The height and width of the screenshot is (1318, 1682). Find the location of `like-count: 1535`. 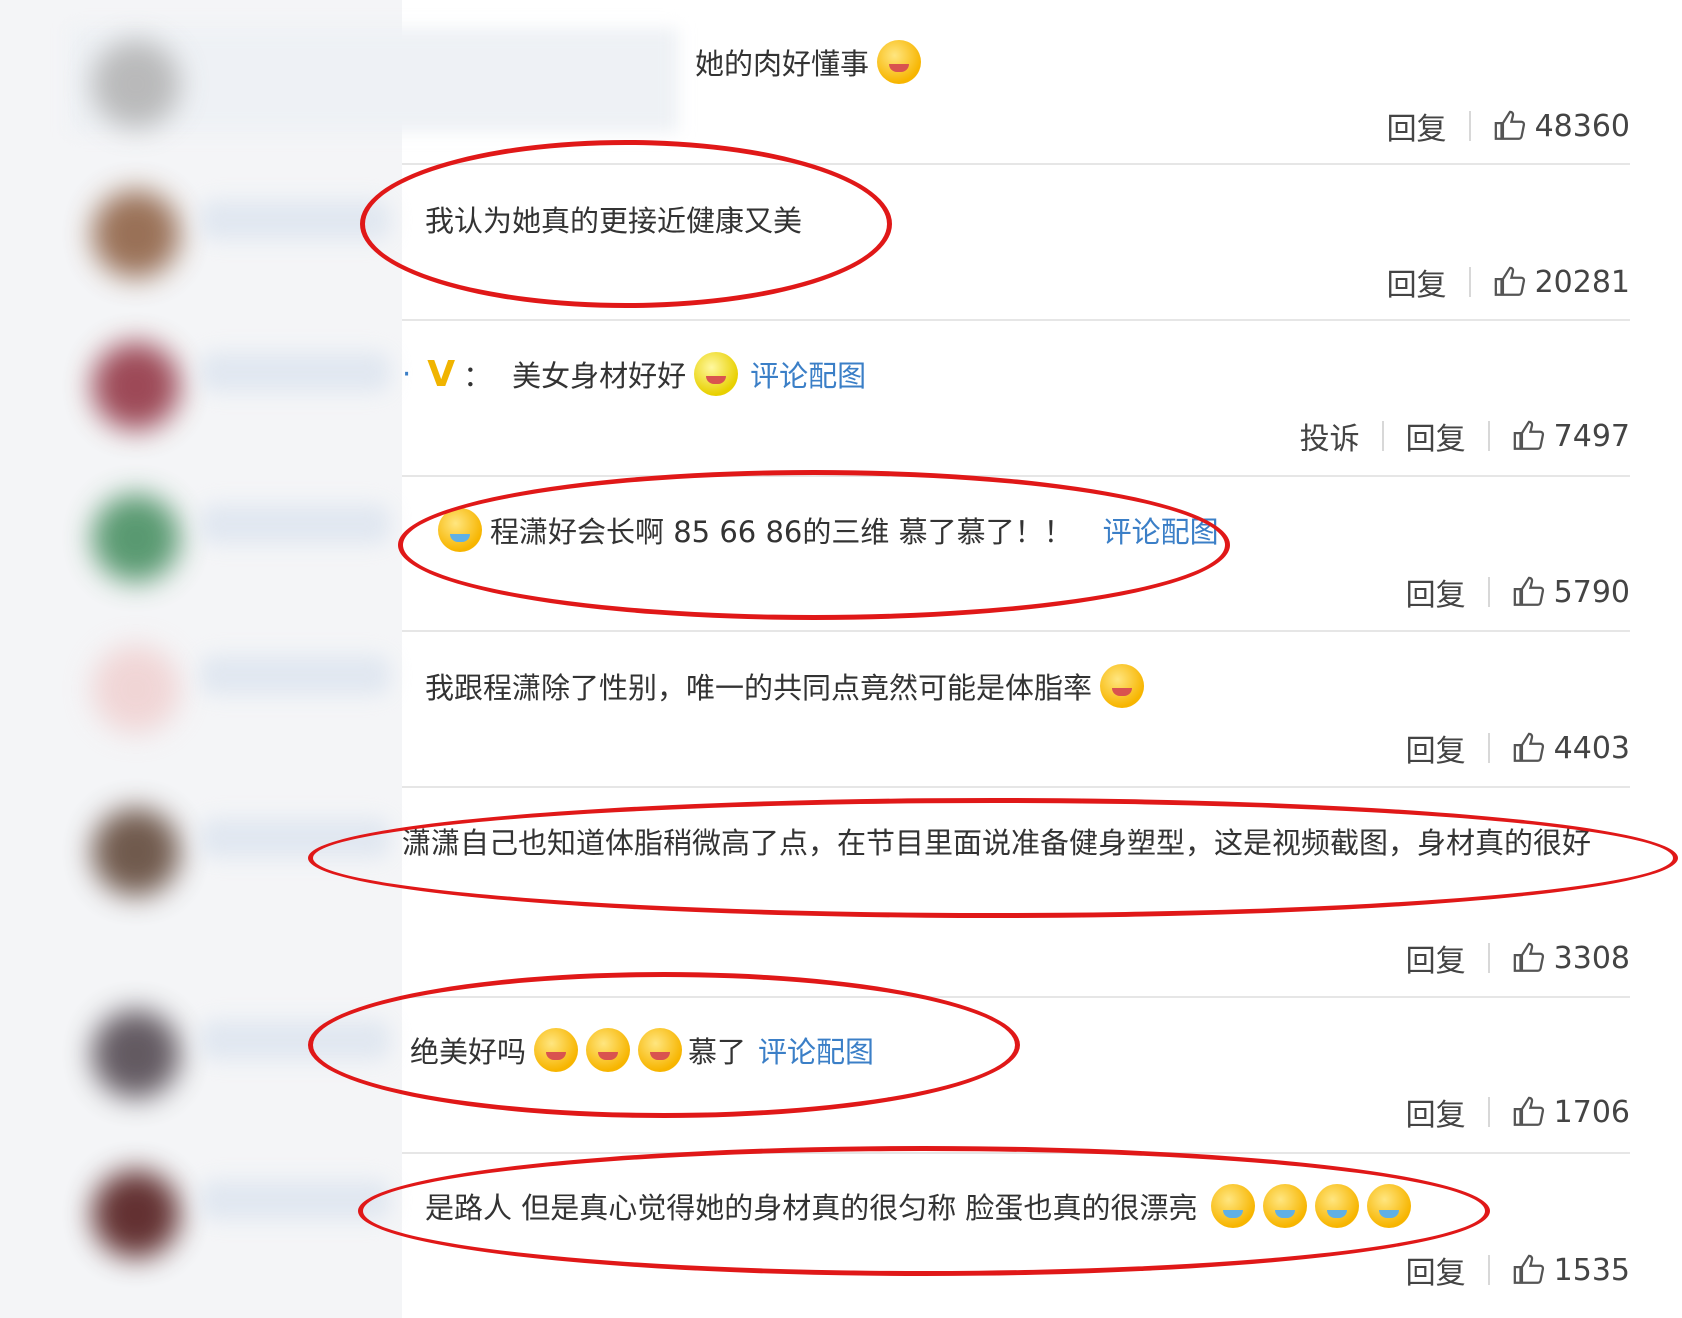

like-count: 1535 is located at coordinates (1591, 1270).